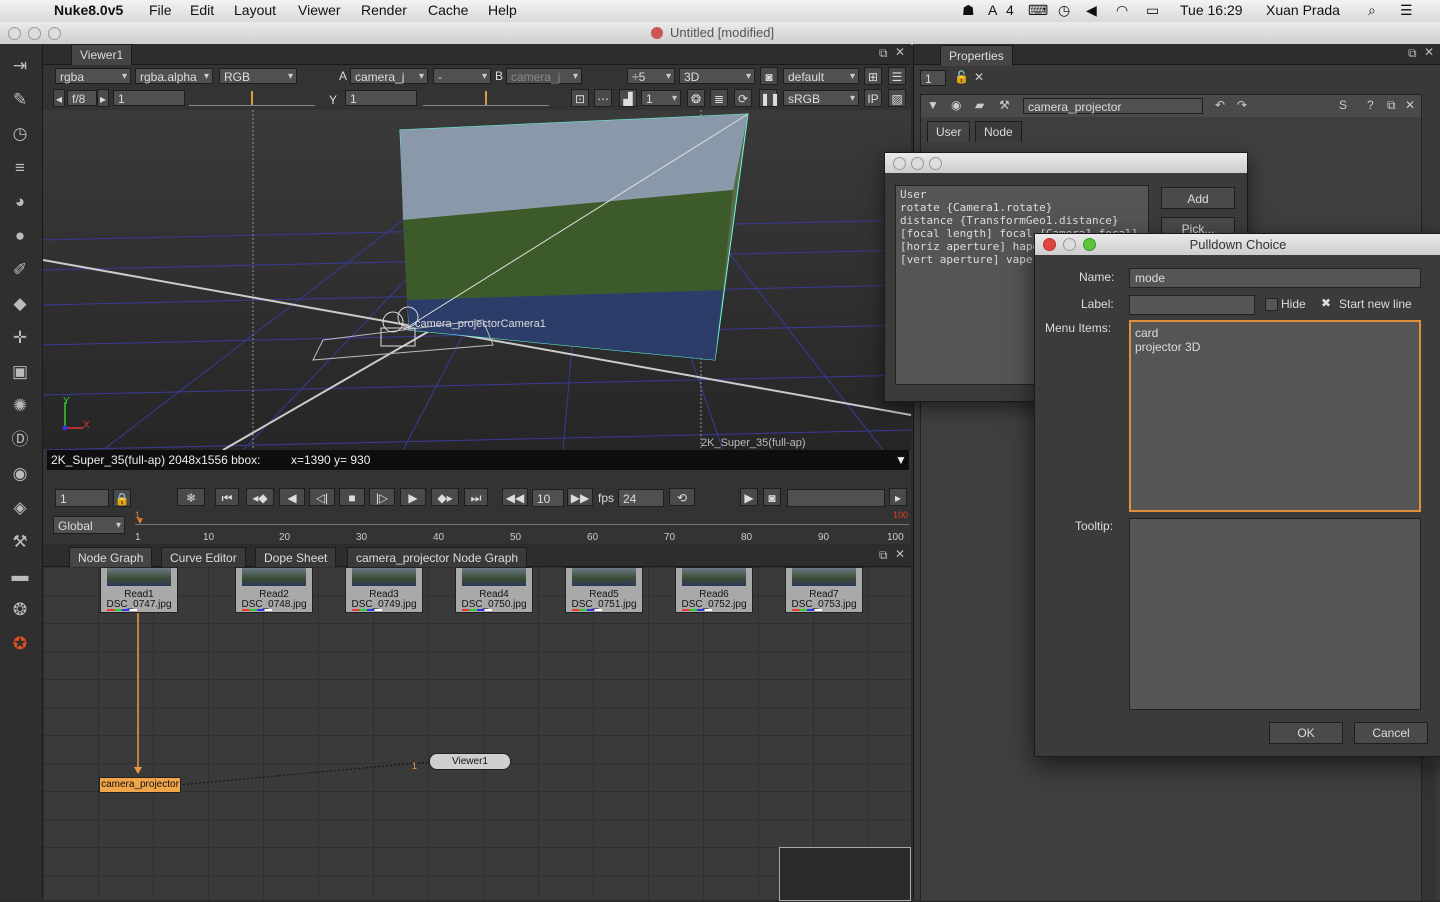 This screenshot has height=902, width=1440. What do you see at coordinates (14, 33) in the screenshot?
I see `close-window-button` at bounding box center [14, 33].